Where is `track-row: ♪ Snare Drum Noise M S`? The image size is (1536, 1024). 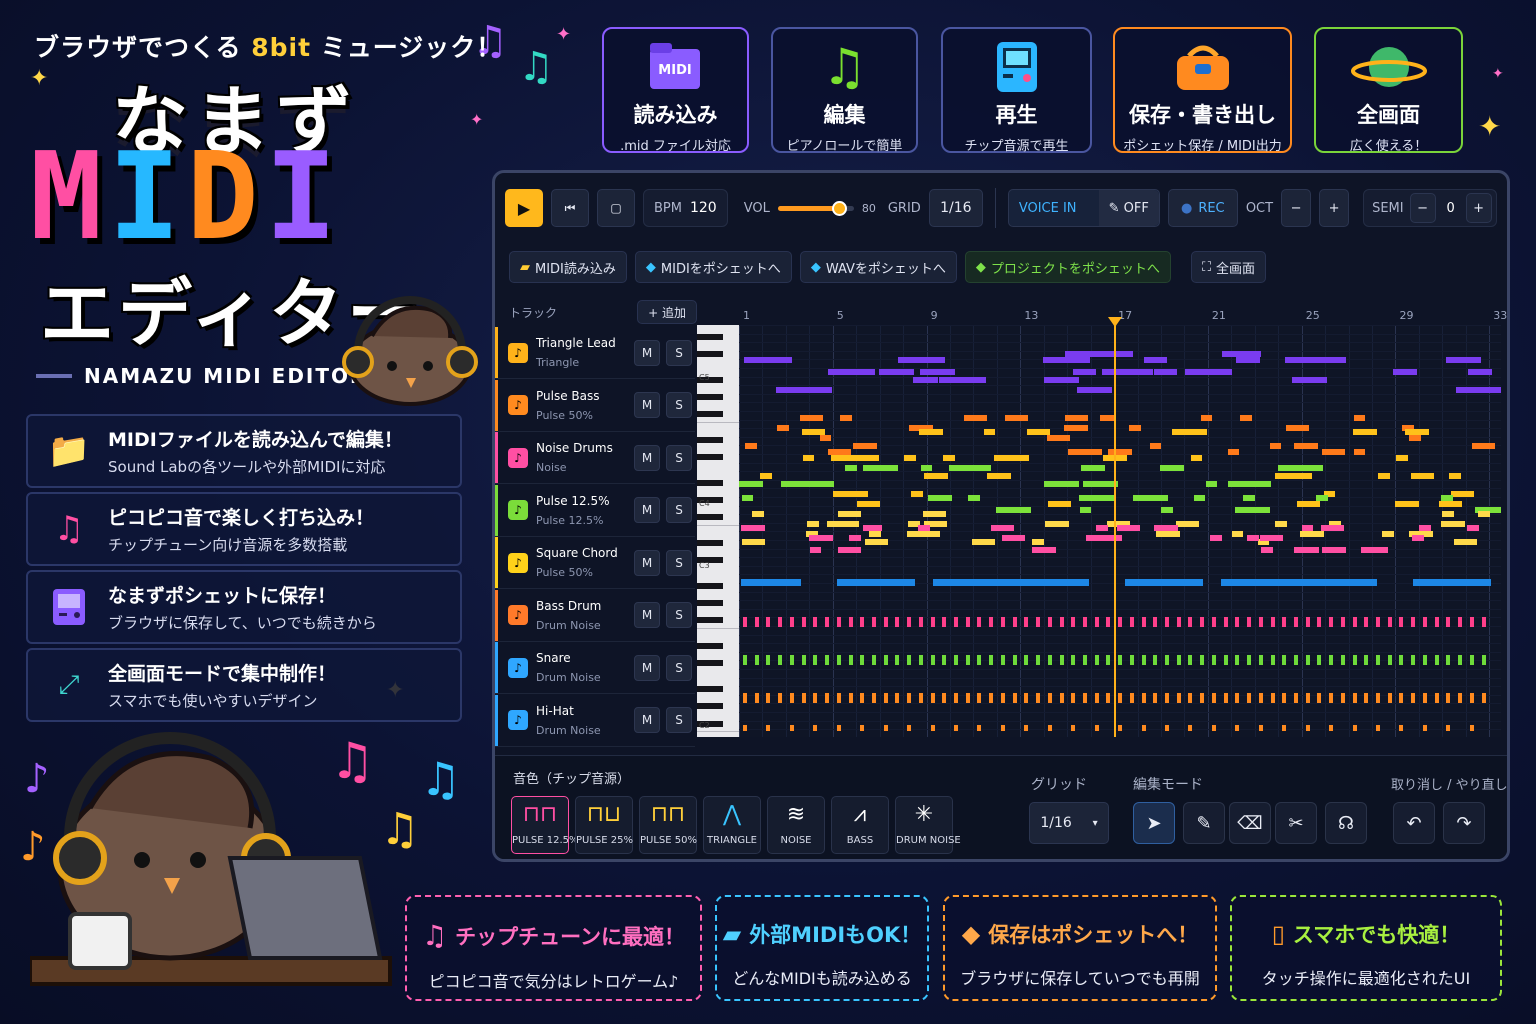 track-row: ♪ Snare Drum Noise M S is located at coordinates (595, 668).